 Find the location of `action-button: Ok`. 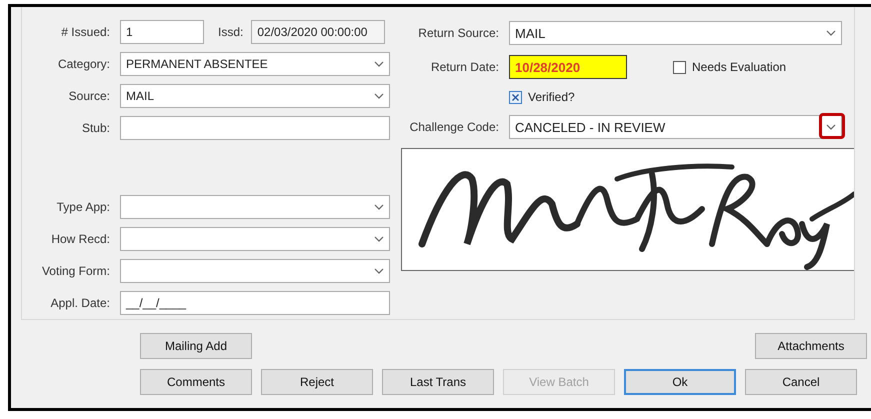

action-button: Ok is located at coordinates (680, 382).